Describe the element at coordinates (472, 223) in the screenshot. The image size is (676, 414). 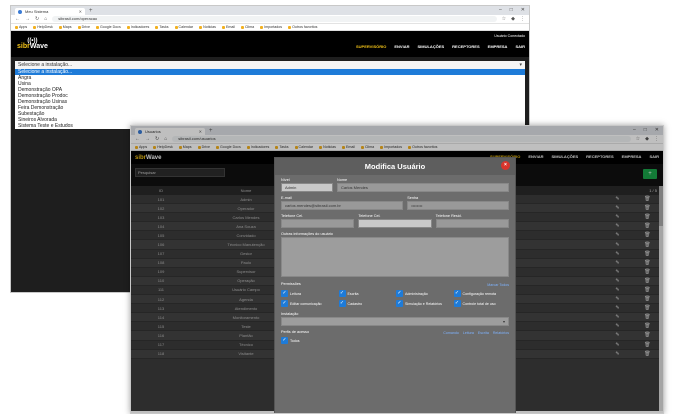
I see `phone3-field` at that location.